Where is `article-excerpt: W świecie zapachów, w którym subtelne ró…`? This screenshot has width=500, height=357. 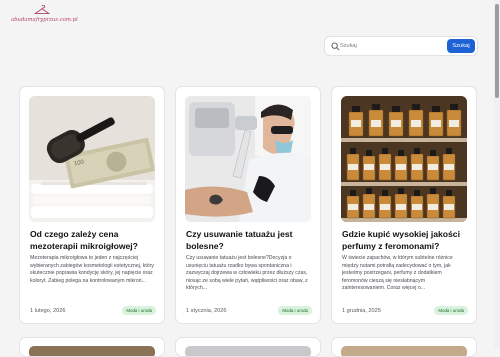
article-excerpt: W świecie zapachów, w którym subtelne ró… is located at coordinates (397, 273).